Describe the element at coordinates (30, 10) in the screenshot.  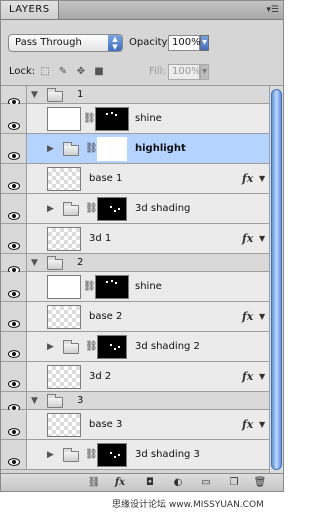
I see `tab-layers: LAYERS` at that location.